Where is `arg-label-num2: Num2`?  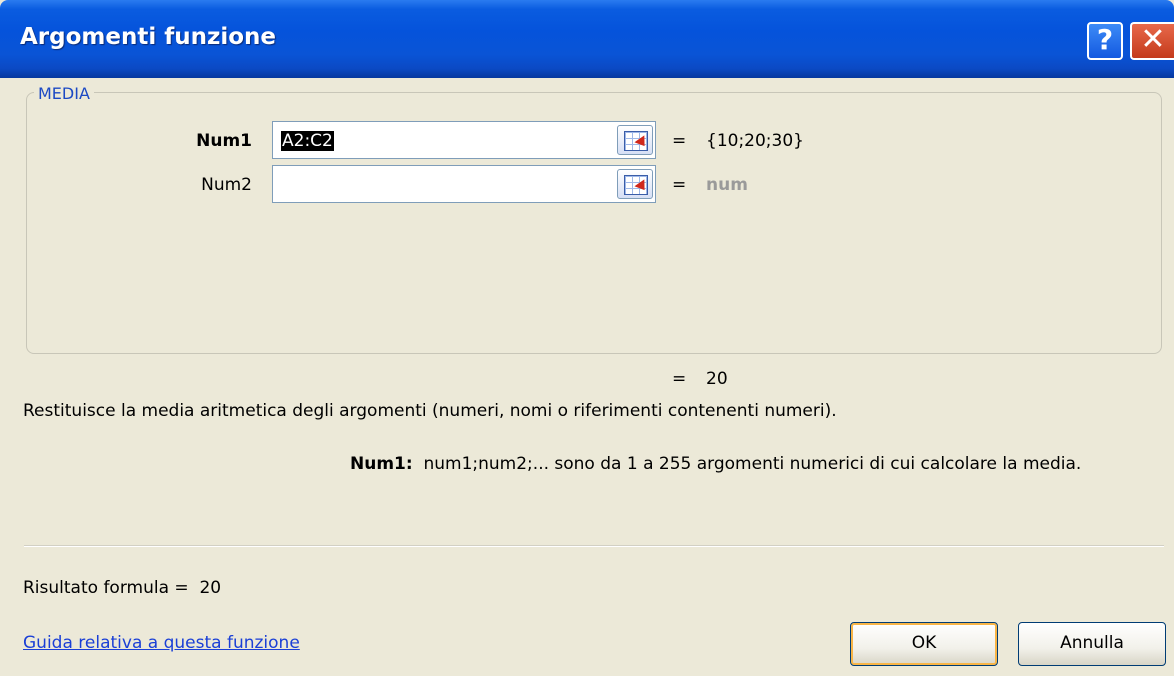
arg-label-num2: Num2 is located at coordinates (226, 185).